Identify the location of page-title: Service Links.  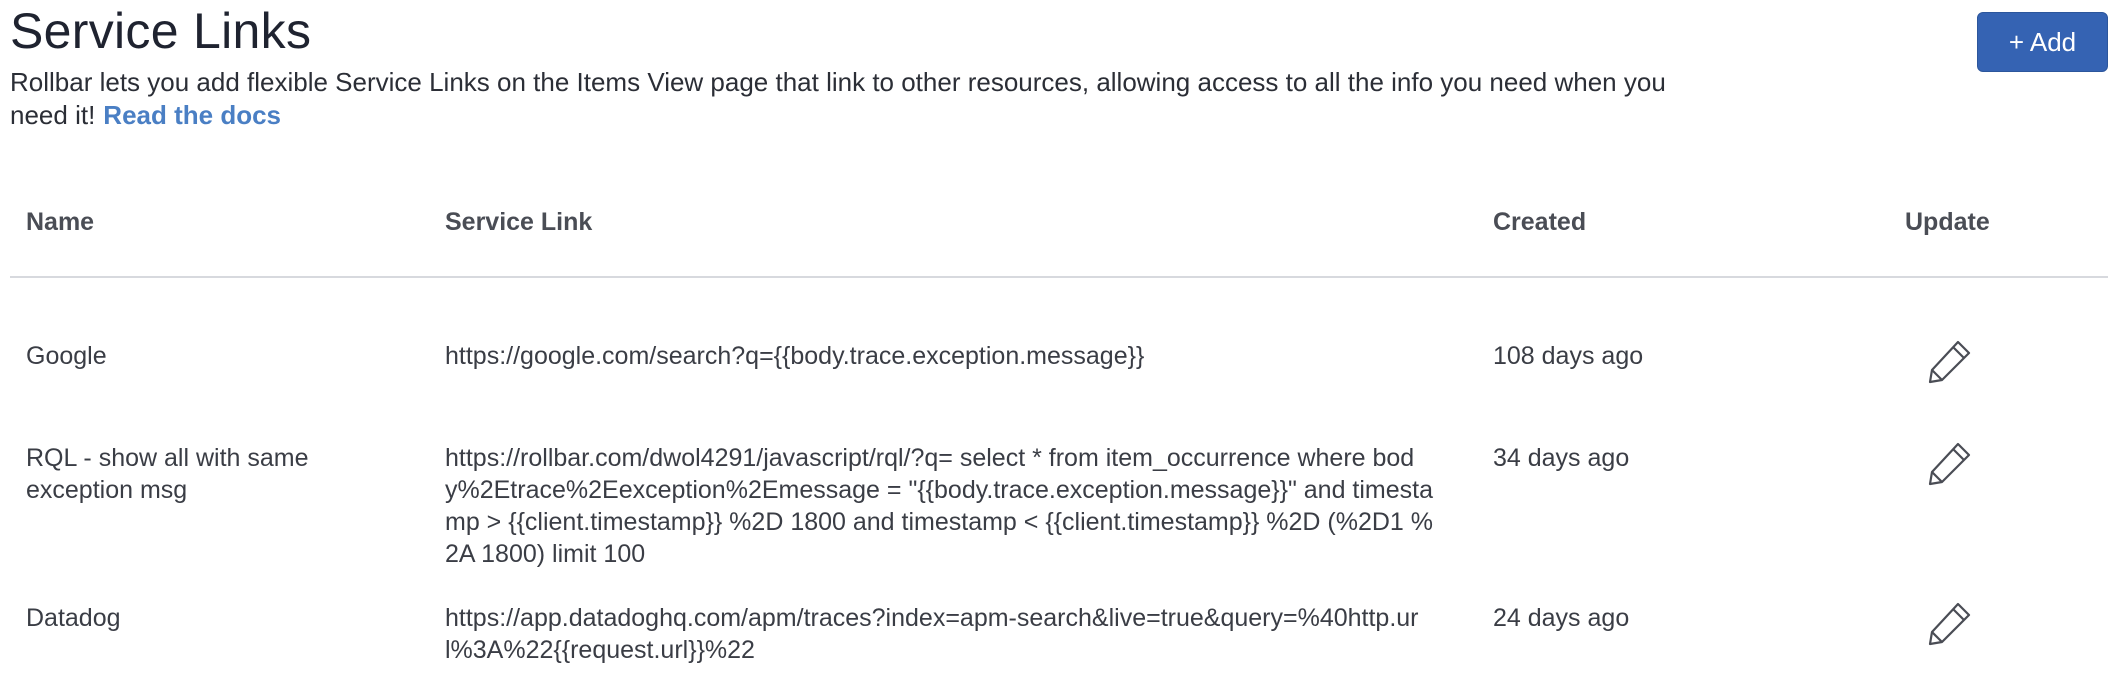
(161, 31).